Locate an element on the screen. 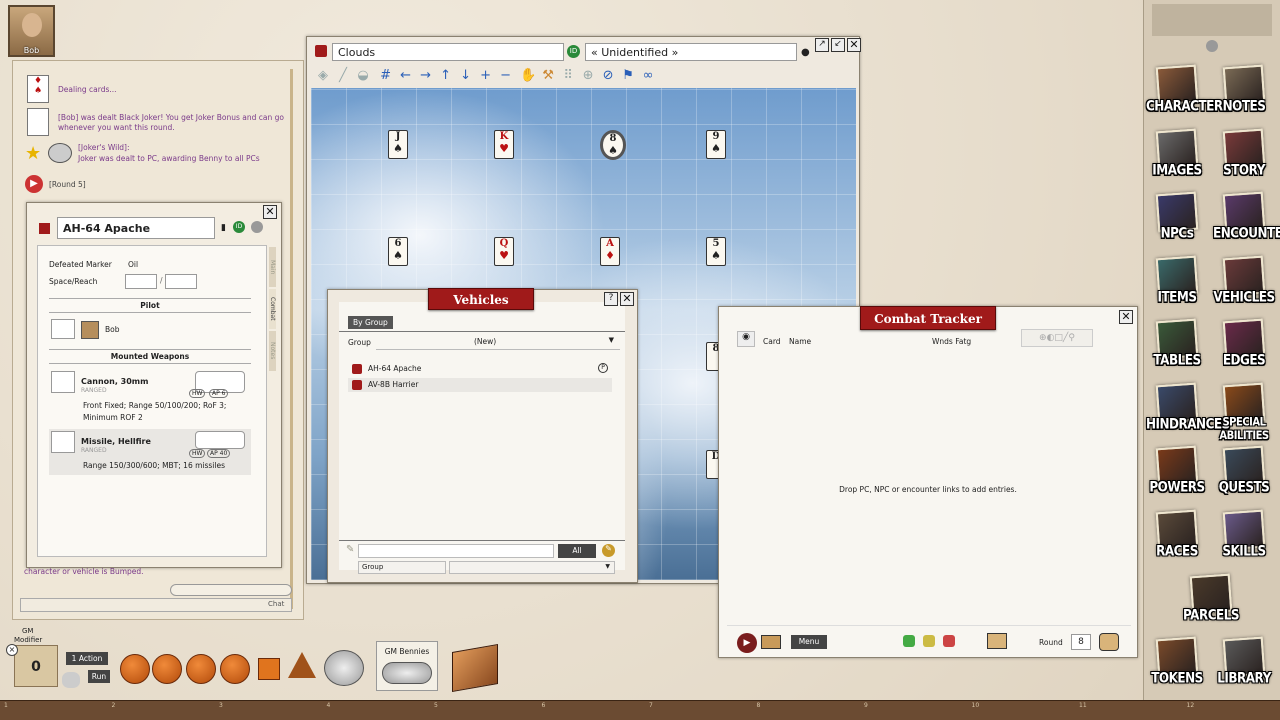 Image resolution: width=1280 pixels, height=720 pixels. map-id-label: « Unidentified » is located at coordinates (691, 52).